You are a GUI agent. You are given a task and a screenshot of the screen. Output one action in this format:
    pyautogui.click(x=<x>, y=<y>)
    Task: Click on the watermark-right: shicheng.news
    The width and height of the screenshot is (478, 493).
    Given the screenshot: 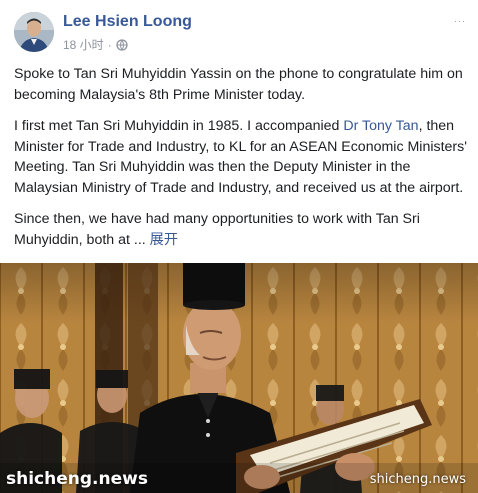 What is the action you would take?
    pyautogui.click(x=417, y=479)
    